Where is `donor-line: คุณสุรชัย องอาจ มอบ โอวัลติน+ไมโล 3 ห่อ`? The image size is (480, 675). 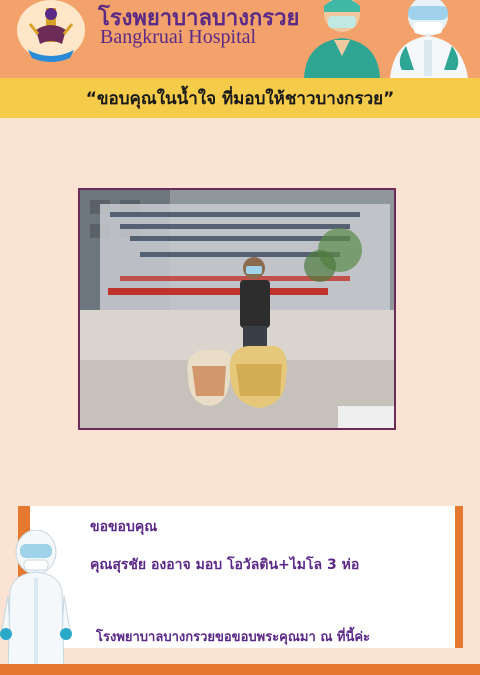 donor-line: คุณสุรชัย องอาจ มอบ โอวัลติน+ไมโล 3 ห่อ is located at coordinates (225, 565).